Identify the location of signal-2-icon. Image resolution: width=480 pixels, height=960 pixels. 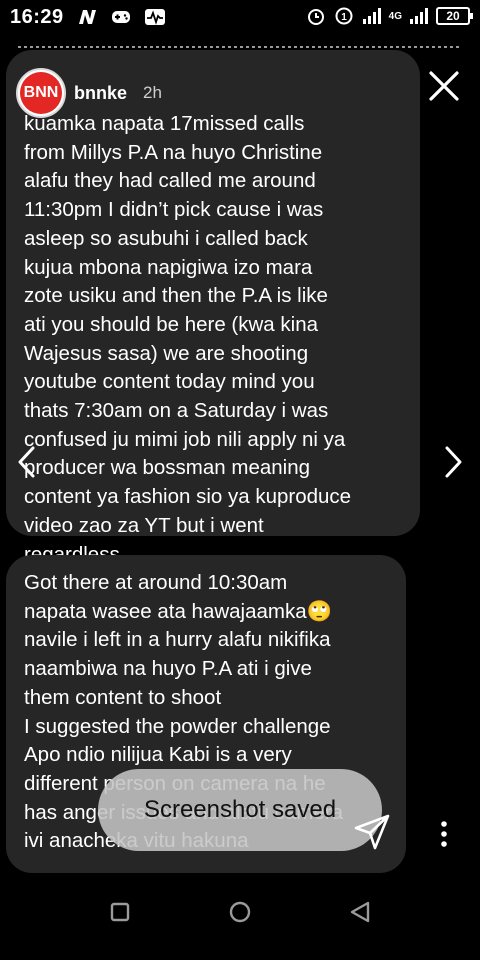
(419, 16).